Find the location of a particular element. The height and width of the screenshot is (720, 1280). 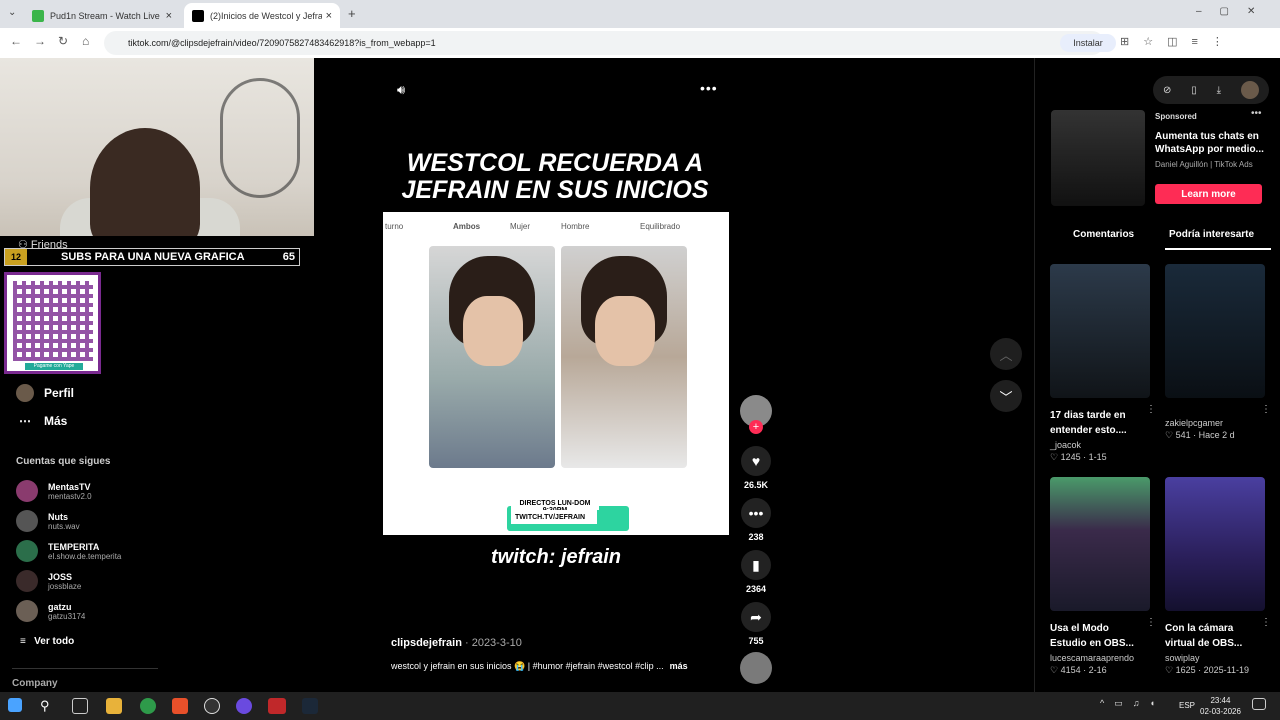

see-all-link: ≡ Ver todo is located at coordinates (47, 641).